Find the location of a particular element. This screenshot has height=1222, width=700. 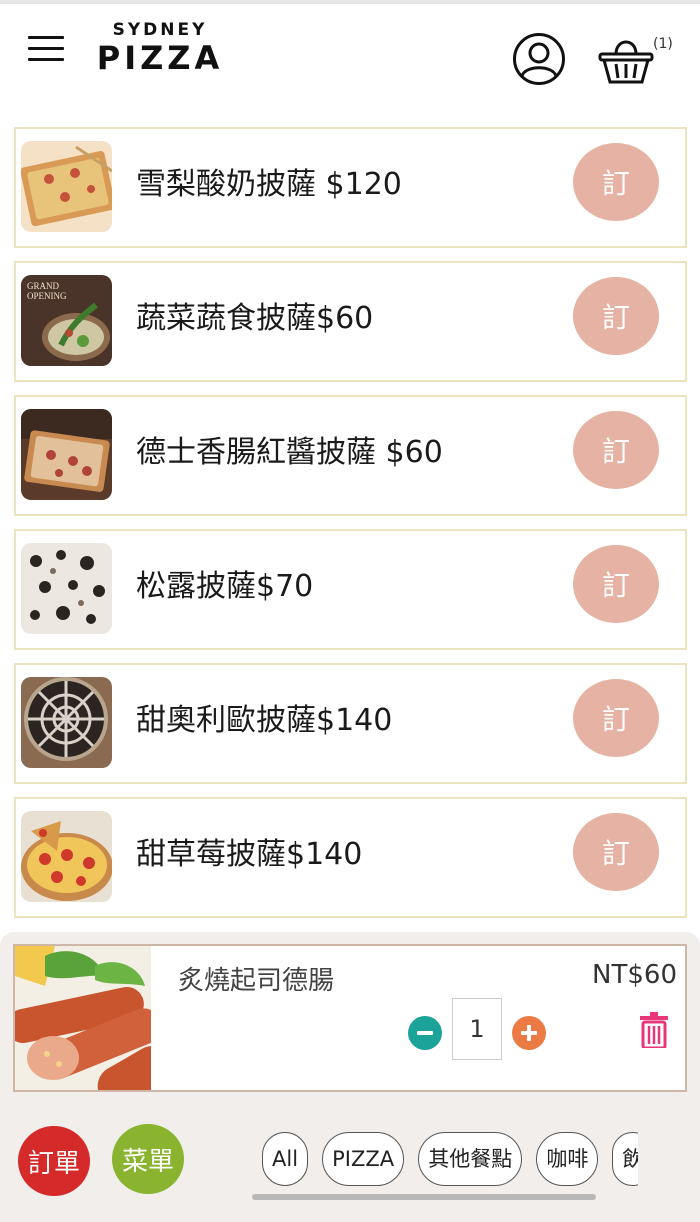

menu-item: 甜草莓披薩$140 訂 is located at coordinates (350, 857).